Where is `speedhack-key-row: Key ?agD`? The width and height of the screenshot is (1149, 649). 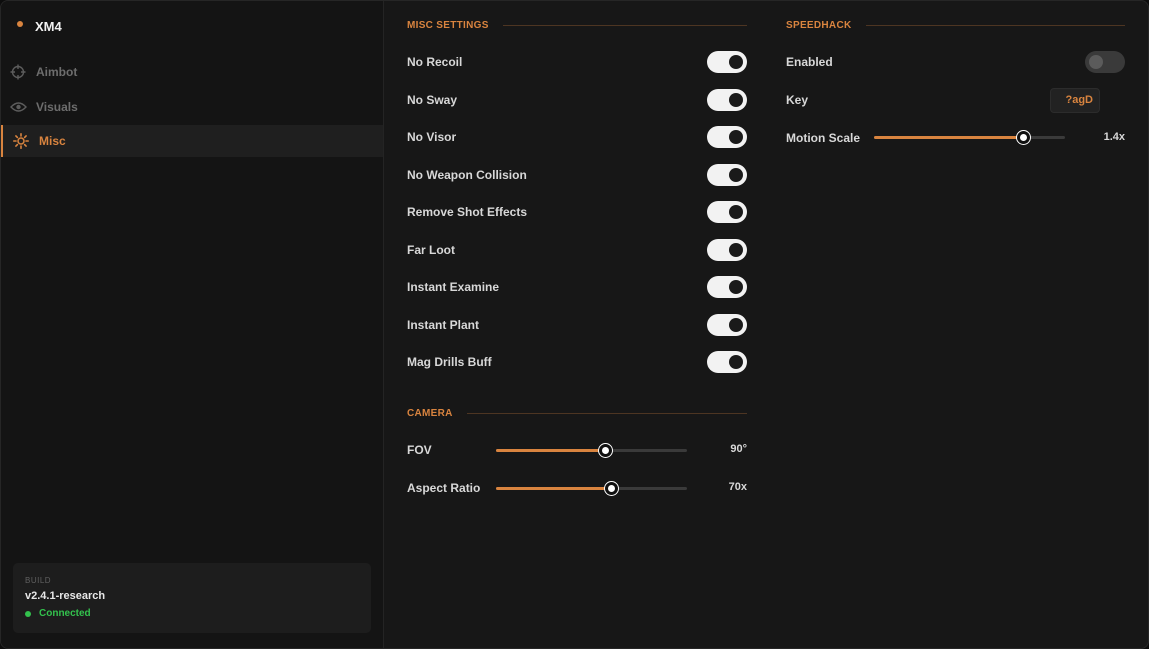 speedhack-key-row: Key ?agD is located at coordinates (943, 100).